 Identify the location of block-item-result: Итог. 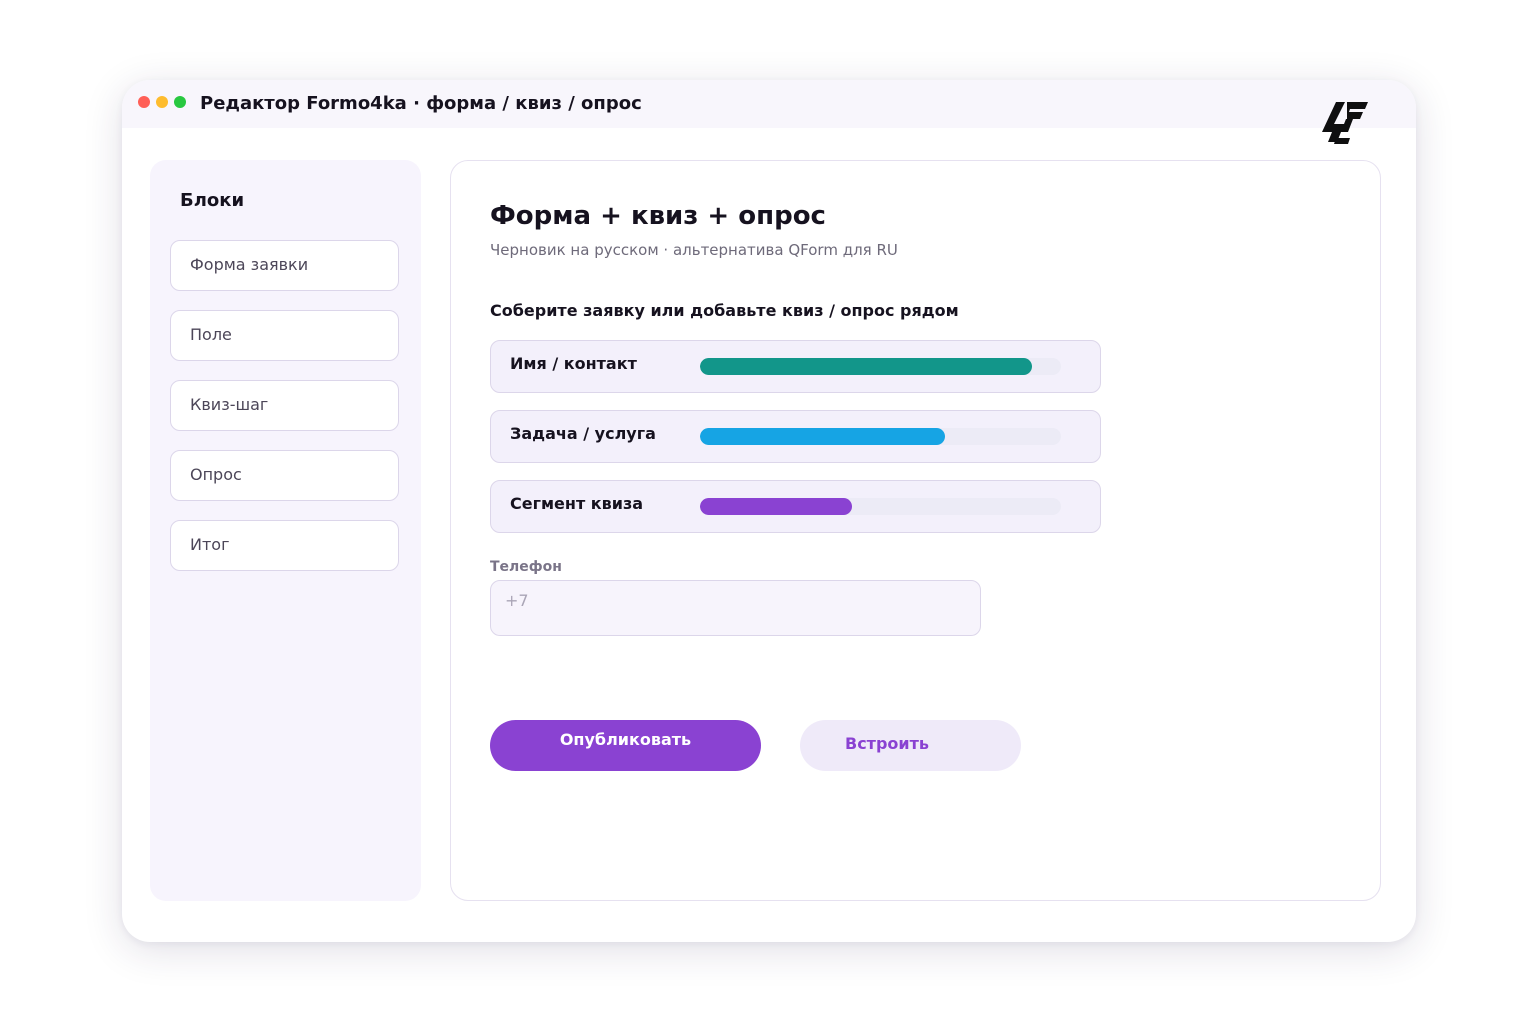
(284, 545).